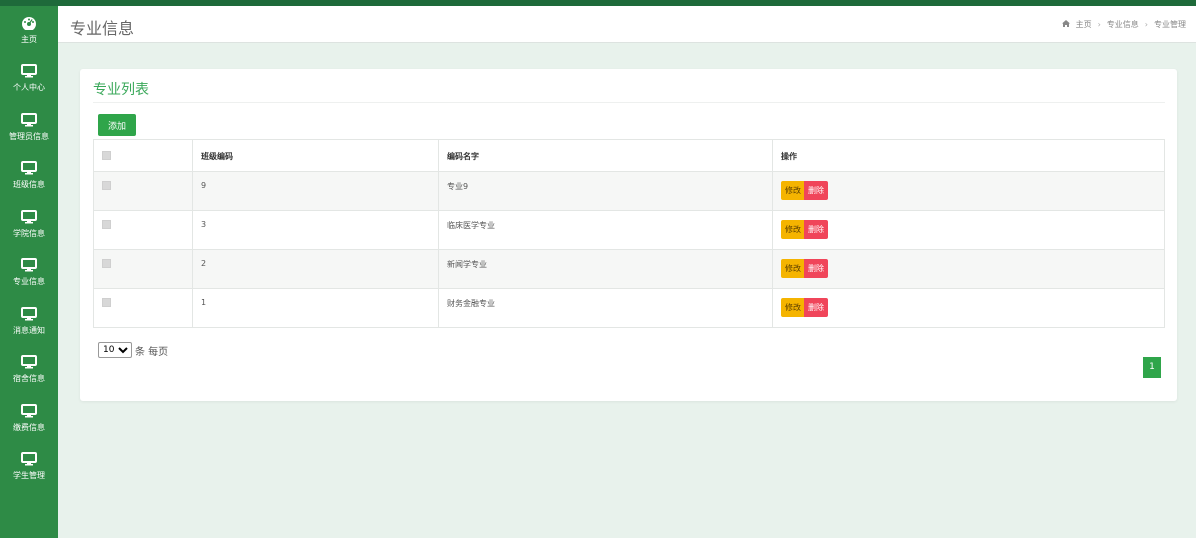 Image resolution: width=1196 pixels, height=538 pixels. I want to click on table-row: 2 新闻学专业 修改 删除, so click(629, 269).